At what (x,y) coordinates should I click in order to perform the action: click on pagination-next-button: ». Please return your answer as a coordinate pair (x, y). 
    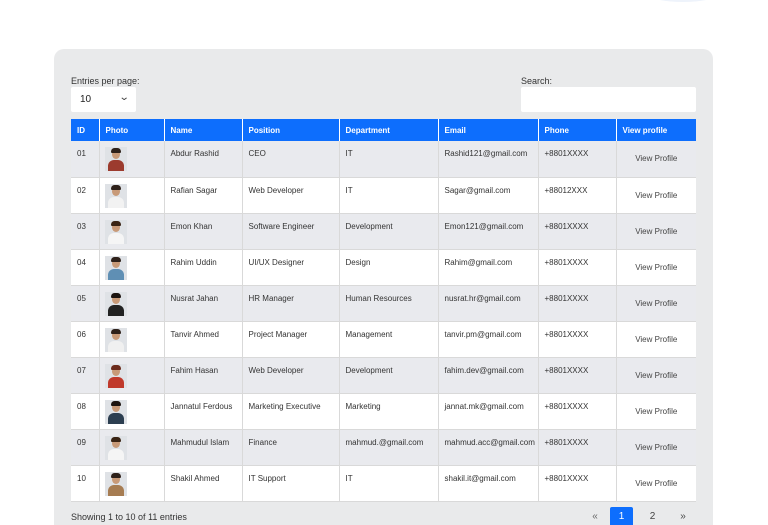
    Looking at the image, I should click on (683, 516).